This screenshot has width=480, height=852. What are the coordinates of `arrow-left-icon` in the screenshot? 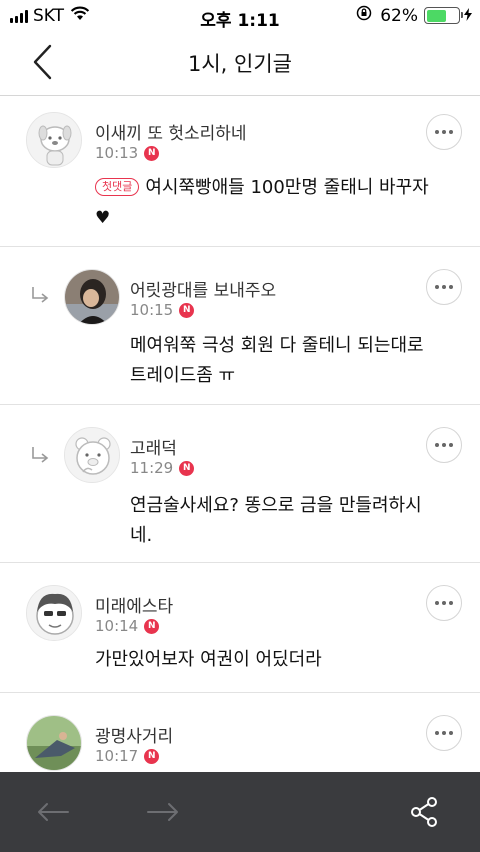 It's located at (53, 812).